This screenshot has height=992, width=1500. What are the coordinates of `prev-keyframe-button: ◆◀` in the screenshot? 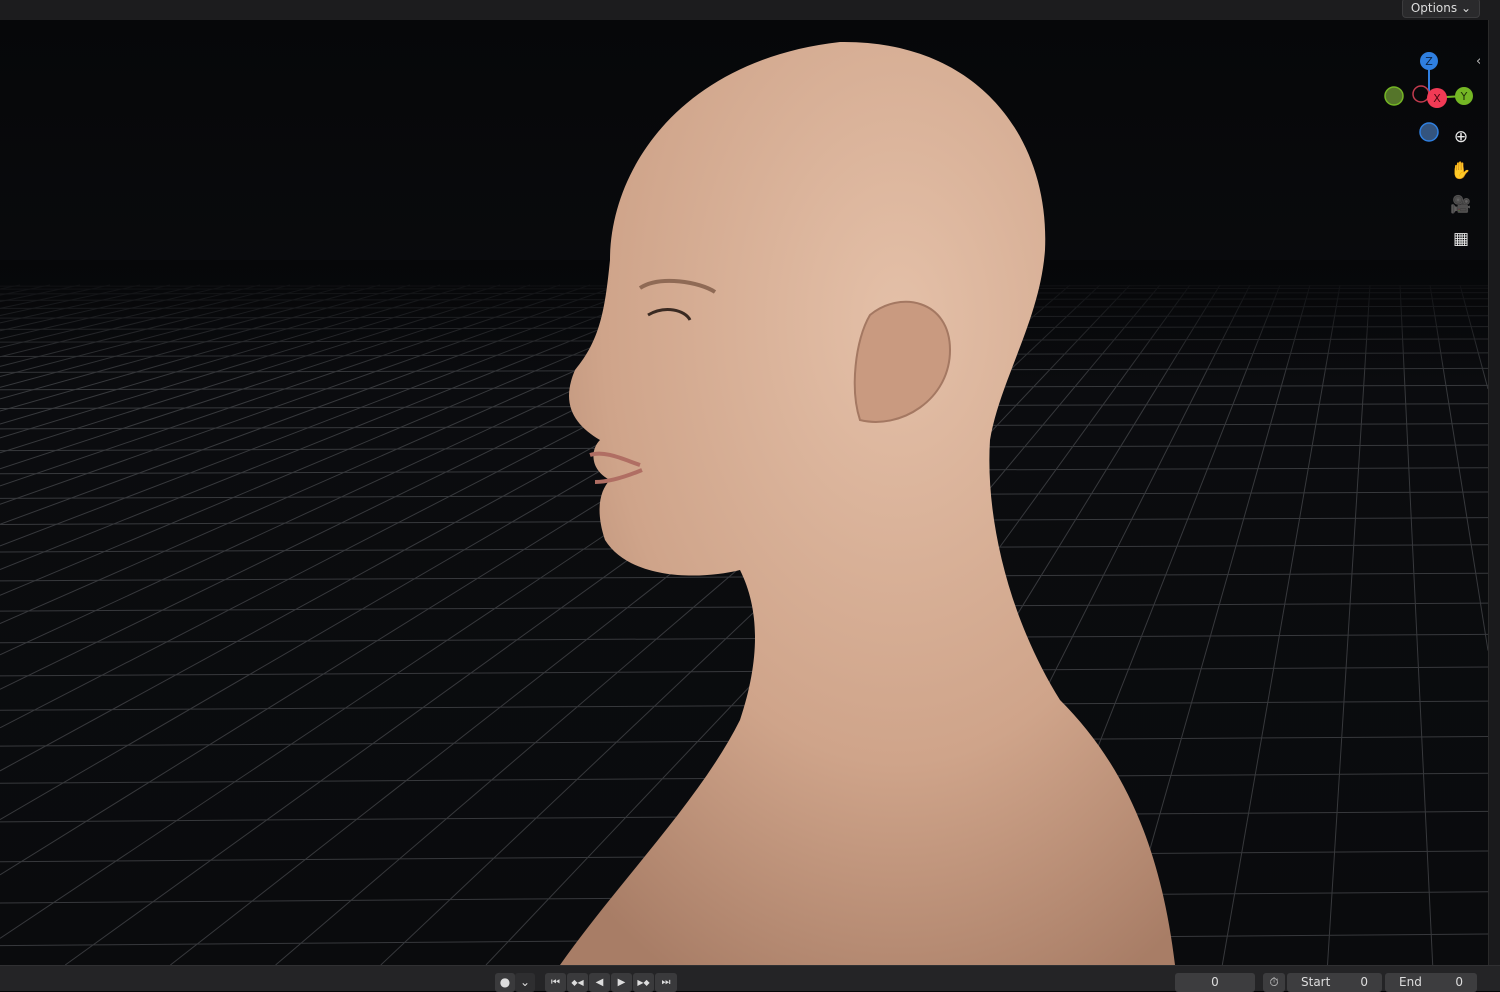 It's located at (577, 982).